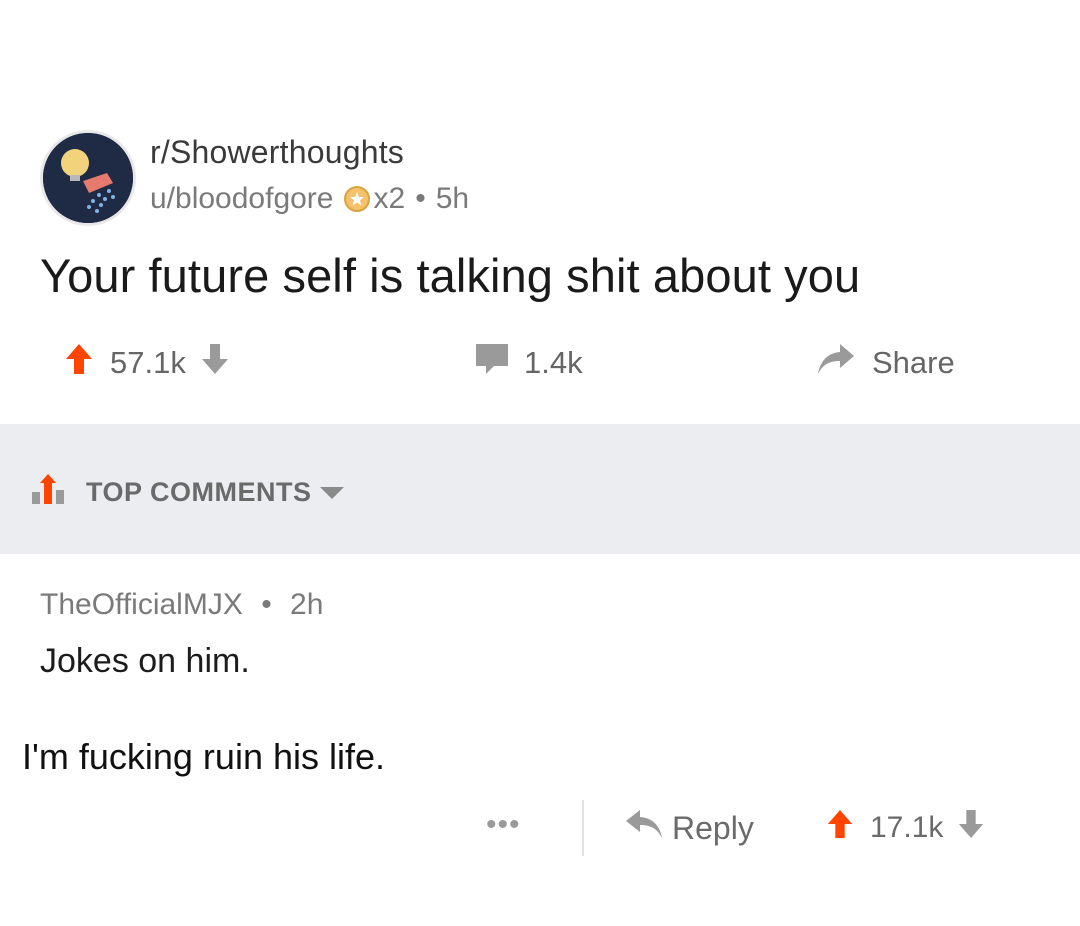 The width and height of the screenshot is (1080, 926). I want to click on reply-label: Reply, so click(713, 827).